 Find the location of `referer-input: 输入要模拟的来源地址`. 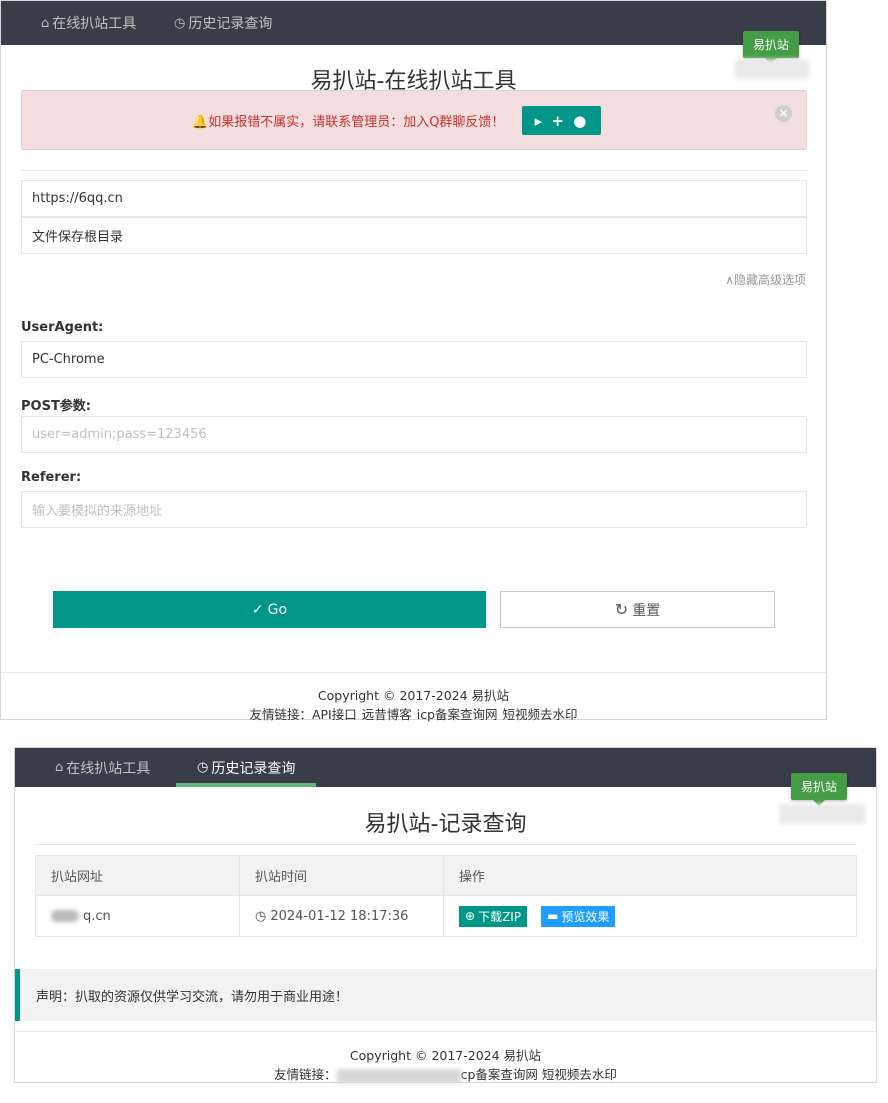

referer-input: 输入要模拟的来源地址 is located at coordinates (414, 509).